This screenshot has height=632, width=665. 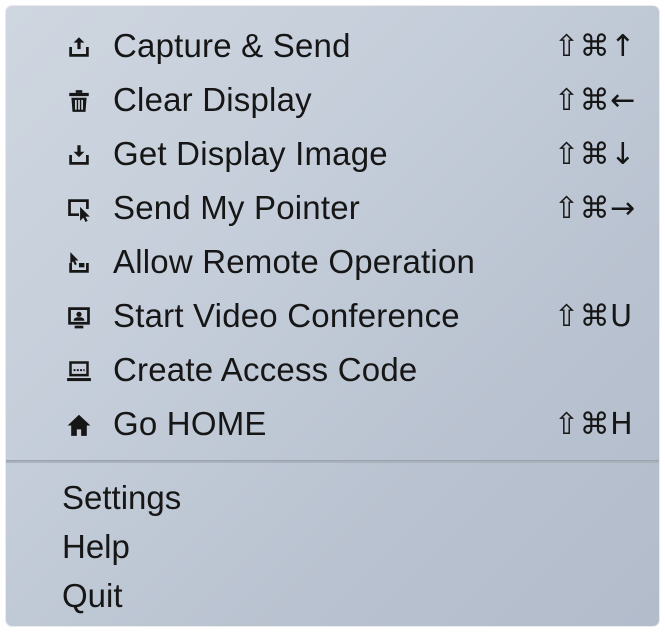 I want to click on menu-item-capture-send: Capture & Send ⇧⌘↑, so click(x=332, y=47).